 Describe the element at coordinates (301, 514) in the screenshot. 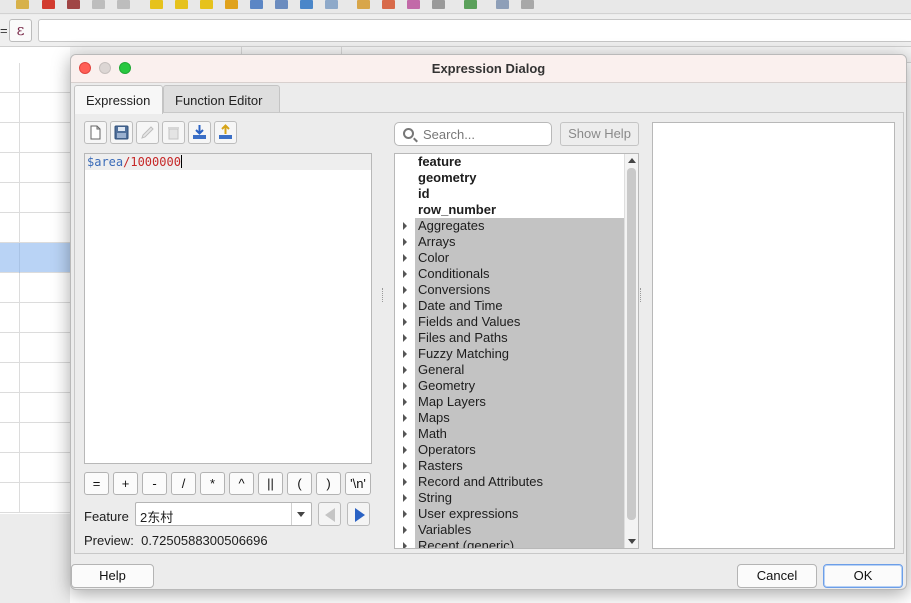

I see `chevron-down-icon` at that location.